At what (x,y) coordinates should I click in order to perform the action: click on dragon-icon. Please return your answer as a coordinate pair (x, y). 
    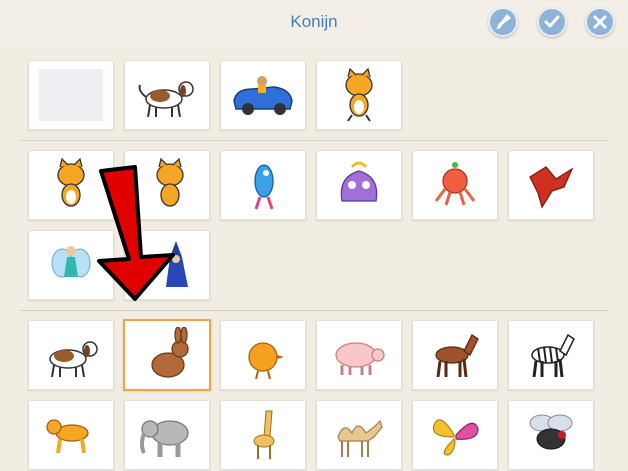
    Looking at the image, I should click on (551, 187).